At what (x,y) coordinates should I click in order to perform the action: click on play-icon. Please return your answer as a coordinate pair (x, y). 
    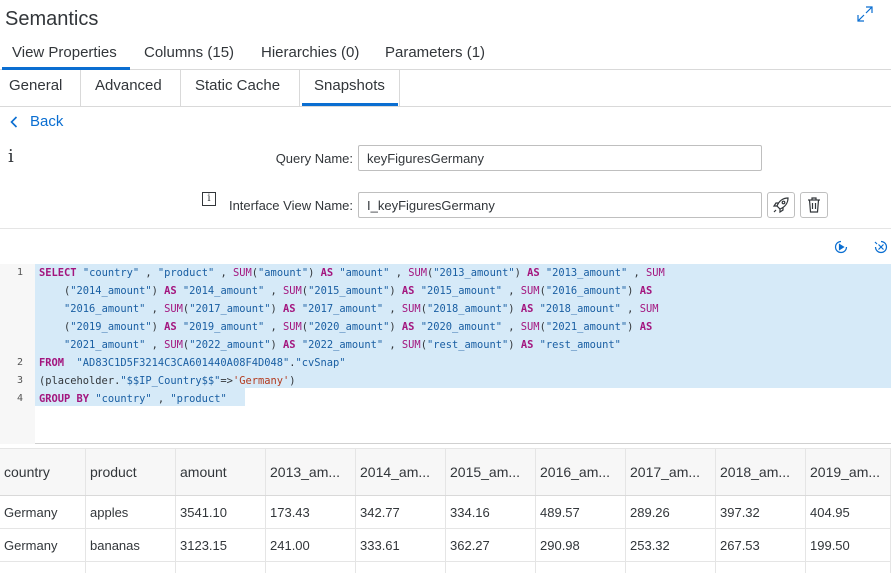
    Looking at the image, I should click on (841, 247).